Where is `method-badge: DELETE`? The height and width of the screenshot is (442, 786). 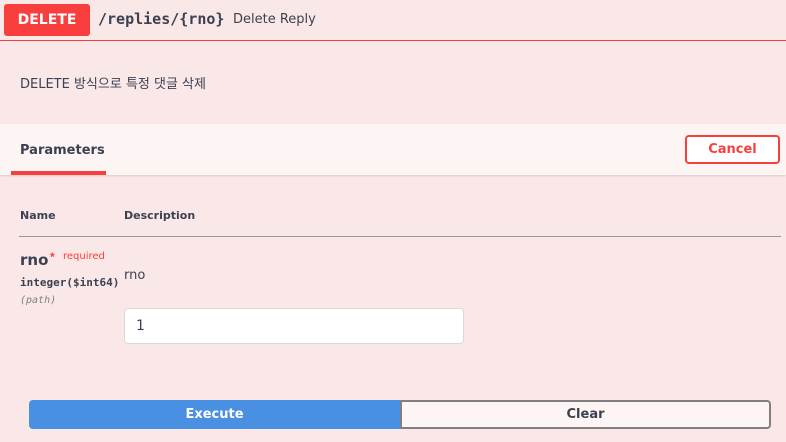
method-badge: DELETE is located at coordinates (47, 20).